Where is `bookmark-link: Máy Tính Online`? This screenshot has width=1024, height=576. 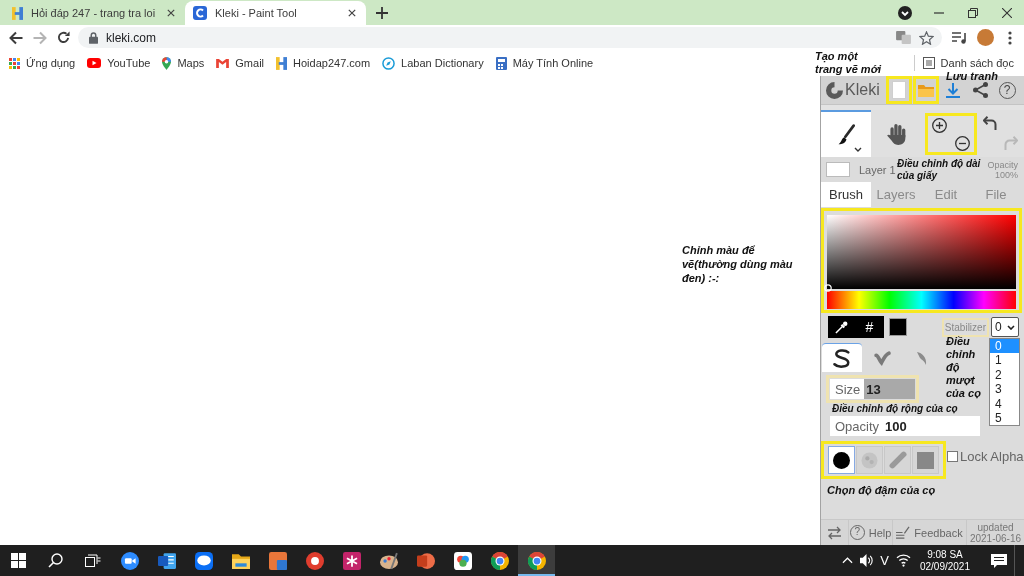
bookmark-link: Máy Tính Online is located at coordinates (544, 63).